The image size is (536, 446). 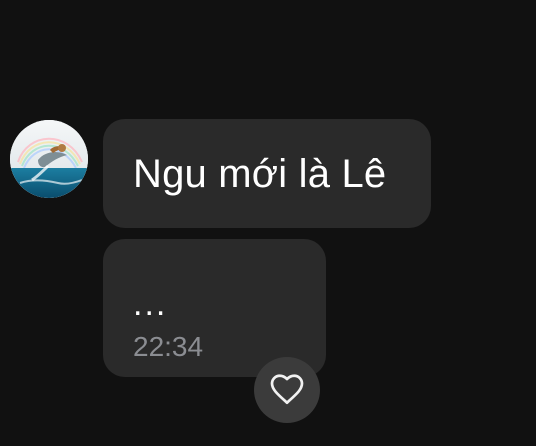 What do you see at coordinates (49, 159) in the screenshot?
I see `avatar` at bounding box center [49, 159].